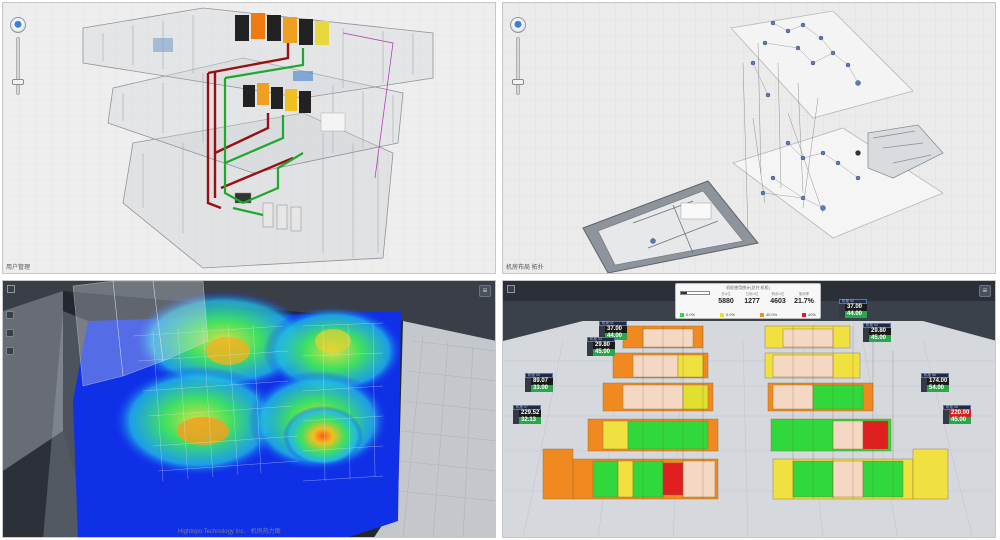 This screenshot has width=1000, height=540. I want to click on rack-tag: 机柜 03 29.80 45.00, so click(604, 347).